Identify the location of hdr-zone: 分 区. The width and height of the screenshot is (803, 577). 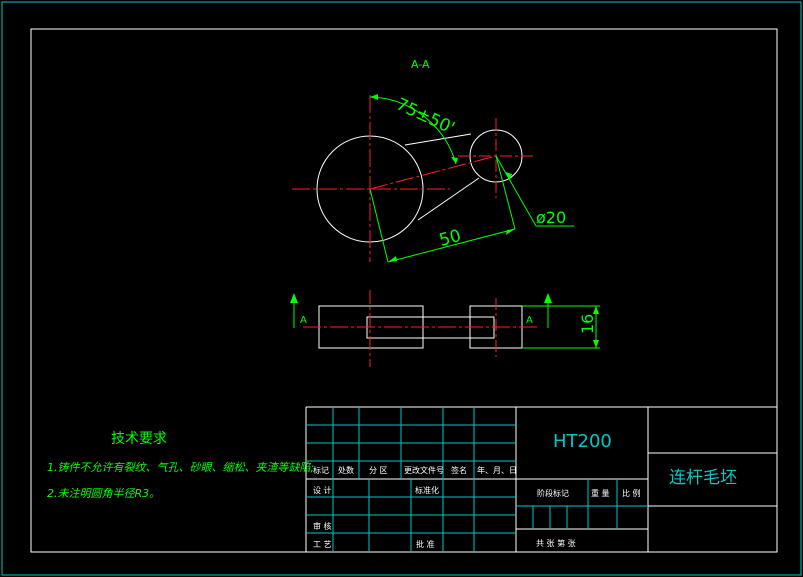
(378, 470).